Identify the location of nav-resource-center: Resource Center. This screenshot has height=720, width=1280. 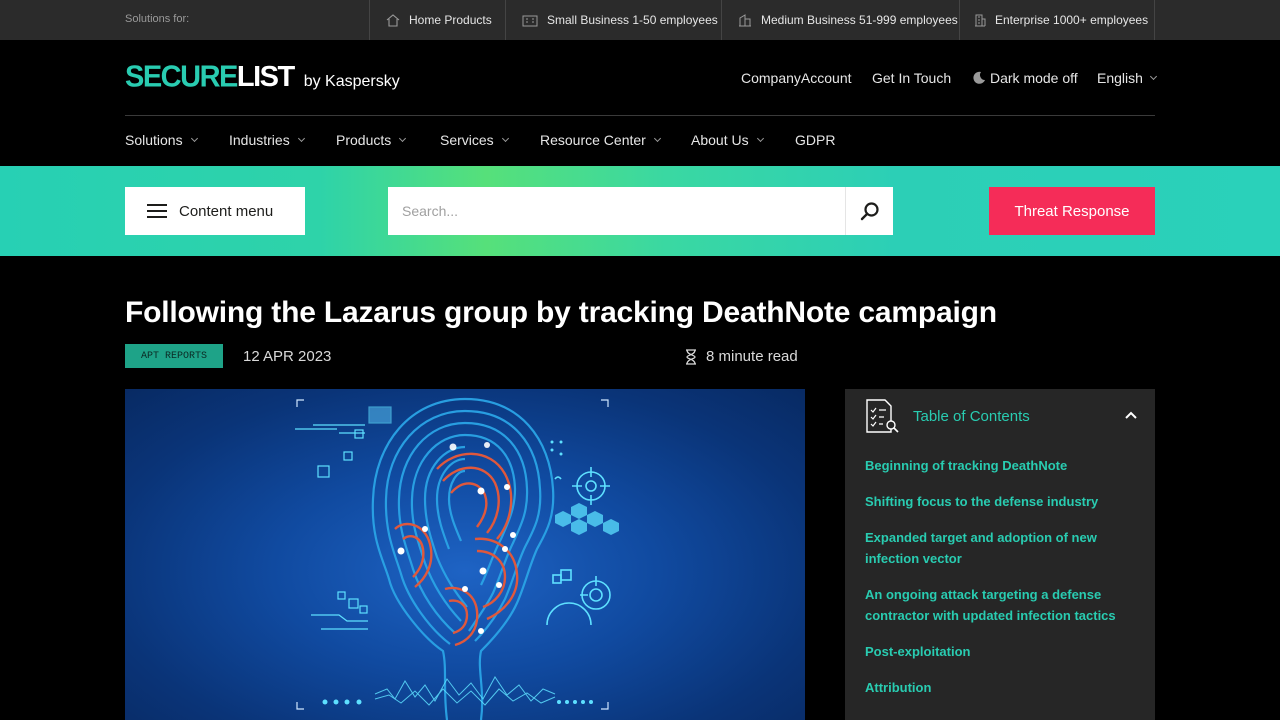
(600, 140).